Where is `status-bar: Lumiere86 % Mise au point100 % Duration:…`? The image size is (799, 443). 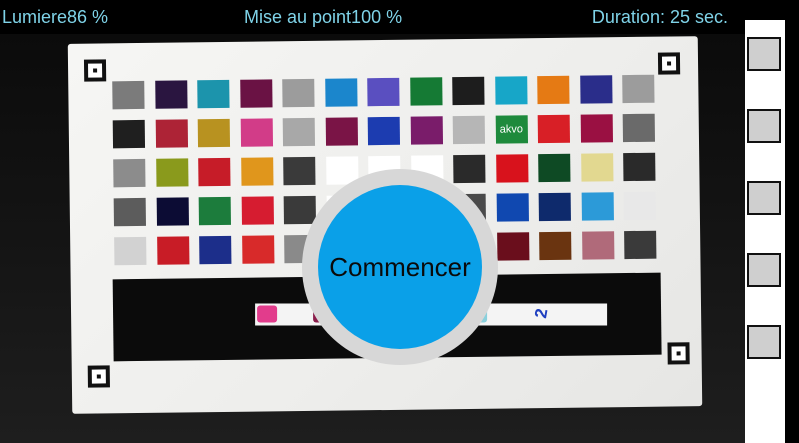 status-bar: Lumiere86 % Mise au point100 % Duration:… is located at coordinates (372, 17).